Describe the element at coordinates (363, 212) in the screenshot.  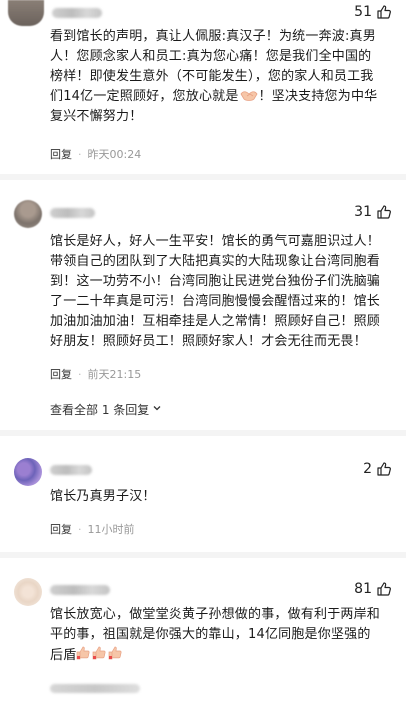
I see `like-count: 31` at that location.